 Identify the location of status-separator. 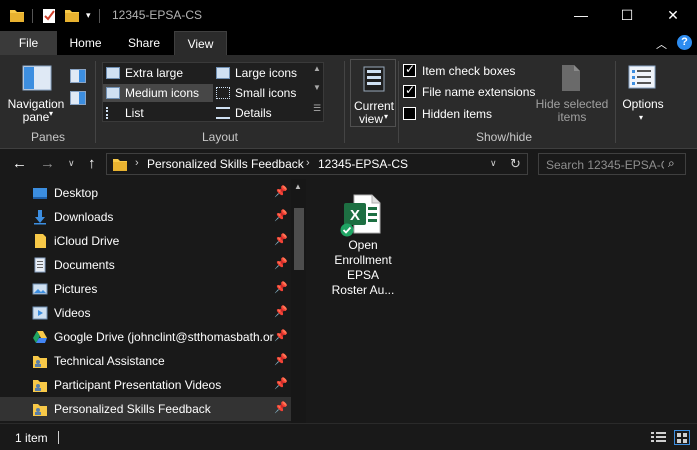
(58, 437).